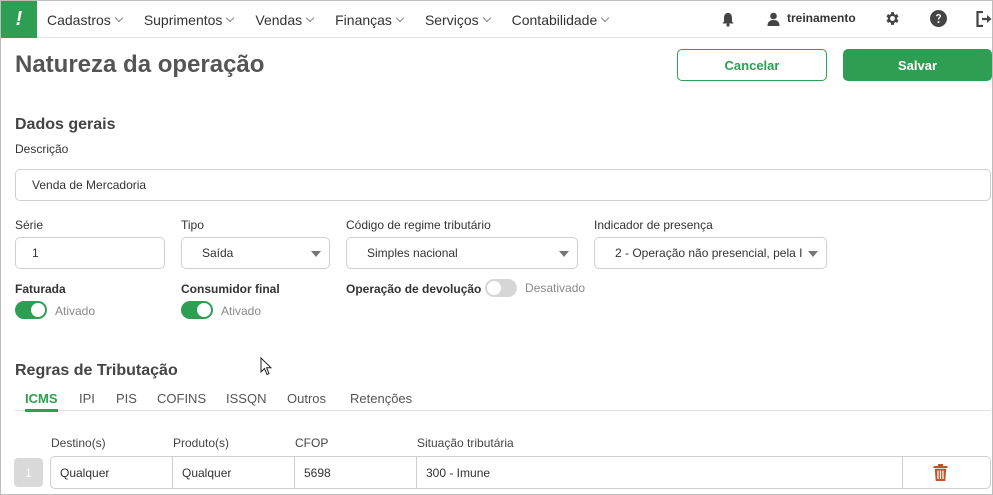 This screenshot has height=495, width=993. Describe the element at coordinates (28, 472) in the screenshot. I see `row-number-badge: 1` at that location.